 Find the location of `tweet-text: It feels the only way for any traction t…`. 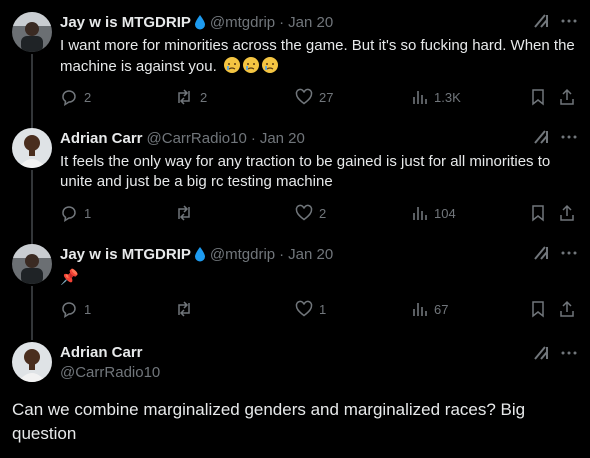

tweet-text: It feels the only way for any traction t… is located at coordinates (305, 171).